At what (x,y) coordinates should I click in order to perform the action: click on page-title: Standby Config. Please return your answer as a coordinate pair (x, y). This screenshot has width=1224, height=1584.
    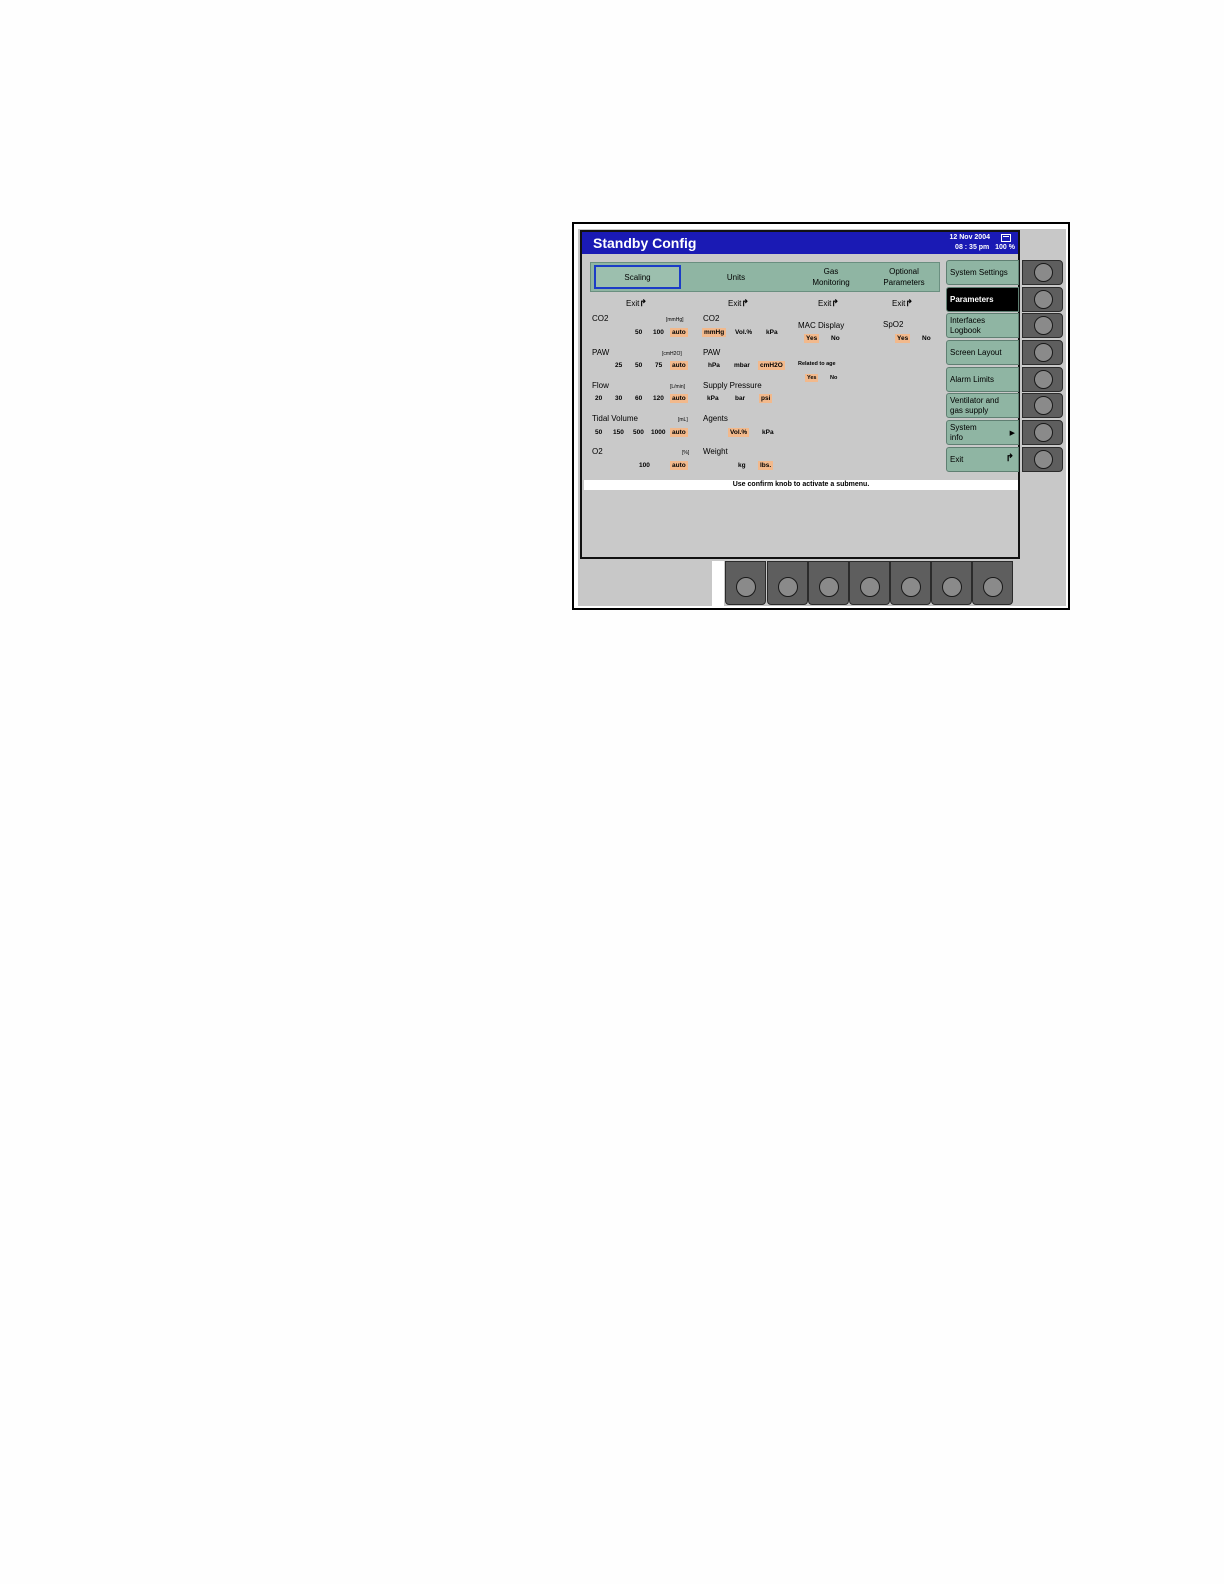
    Looking at the image, I should click on (645, 243).